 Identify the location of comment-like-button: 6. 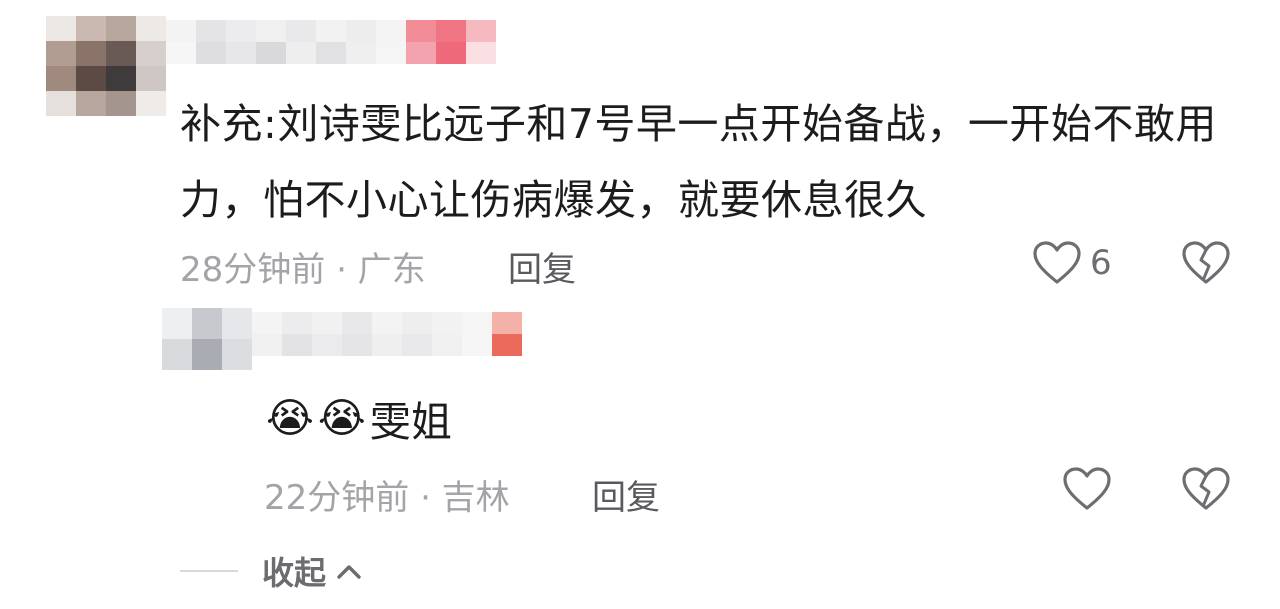
(1072, 263).